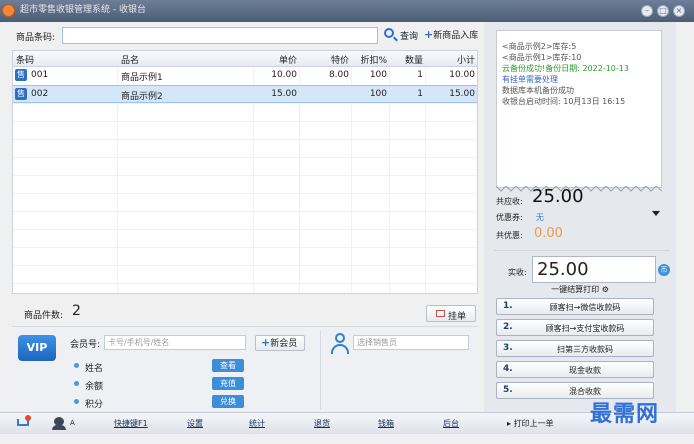 The image size is (694, 444). What do you see at coordinates (530, 79) in the screenshot?
I see `log-line-hold-notice: 有挂单需要处理` at bounding box center [530, 79].